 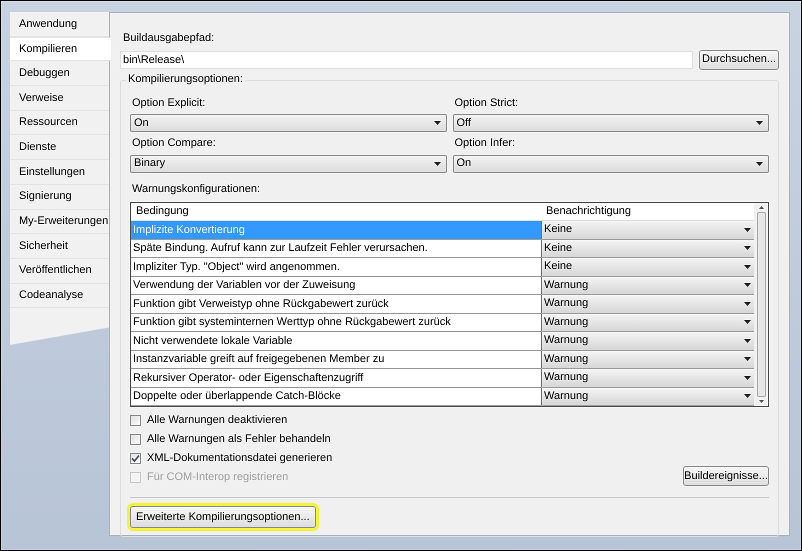 What do you see at coordinates (442, 267) in the screenshot?
I see `table-row: Impliziter Typ. "Object" wird angenommen. Keine` at bounding box center [442, 267].